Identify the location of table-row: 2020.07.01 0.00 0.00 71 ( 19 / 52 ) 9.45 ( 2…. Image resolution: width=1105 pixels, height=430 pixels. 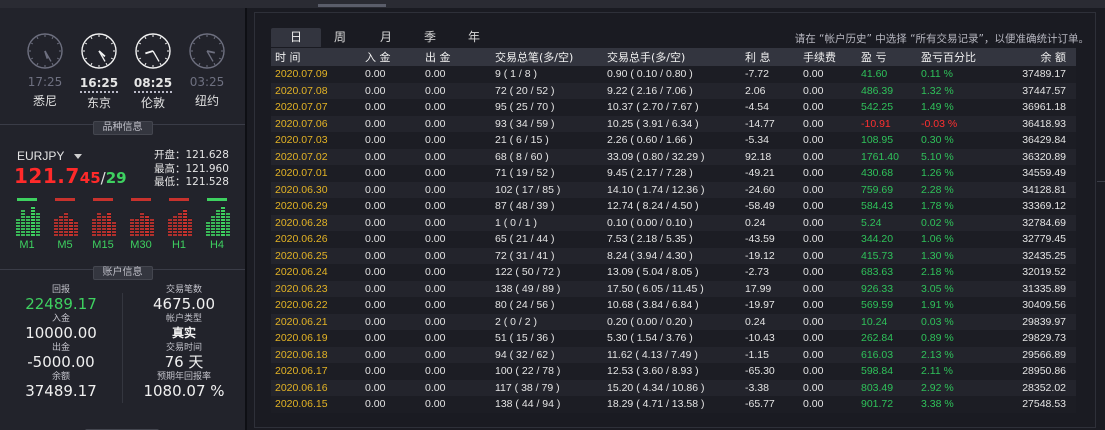
(673, 173).